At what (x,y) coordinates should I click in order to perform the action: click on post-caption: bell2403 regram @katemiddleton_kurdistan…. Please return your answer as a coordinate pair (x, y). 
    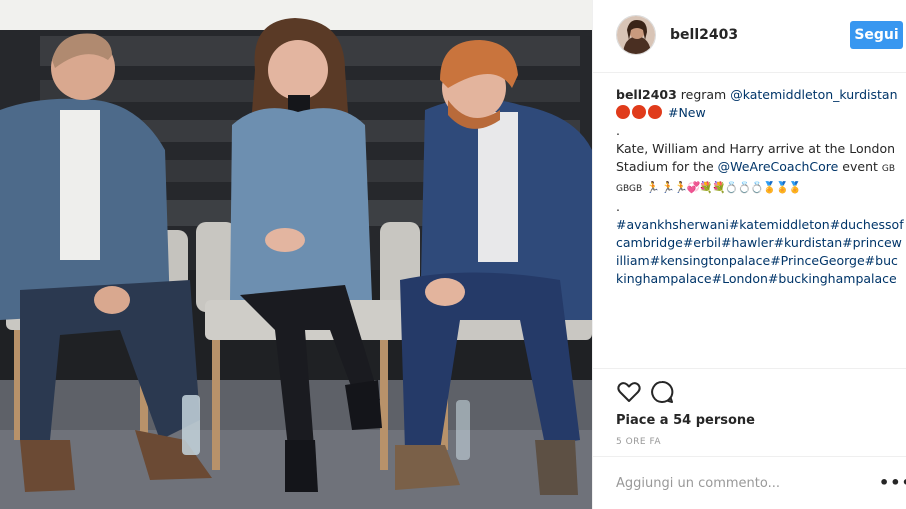
    Looking at the image, I should click on (760, 187).